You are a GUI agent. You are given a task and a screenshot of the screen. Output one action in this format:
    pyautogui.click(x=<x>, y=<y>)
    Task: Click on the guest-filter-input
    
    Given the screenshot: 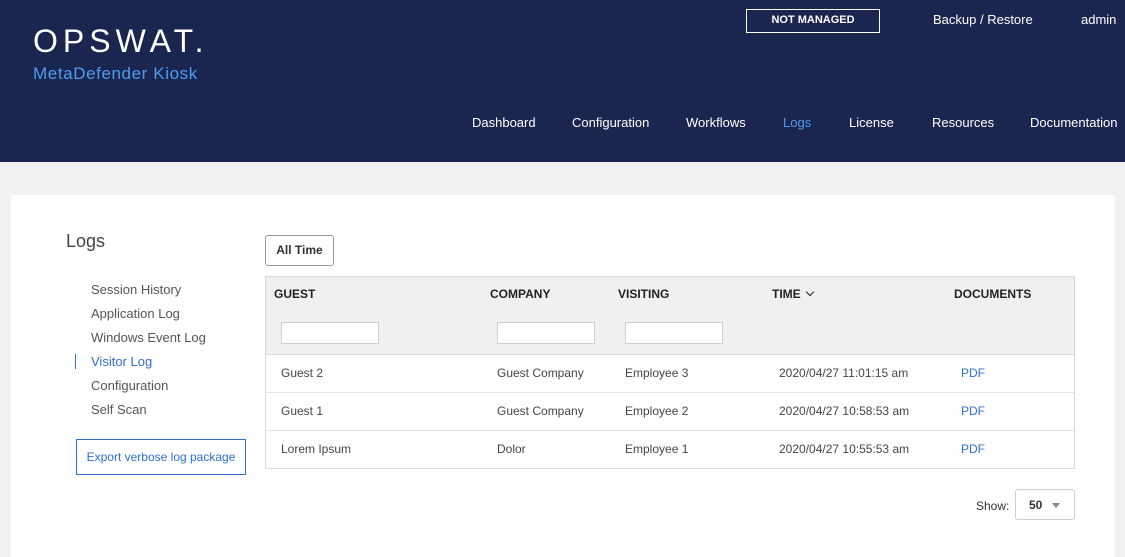 What is the action you would take?
    pyautogui.click(x=330, y=333)
    